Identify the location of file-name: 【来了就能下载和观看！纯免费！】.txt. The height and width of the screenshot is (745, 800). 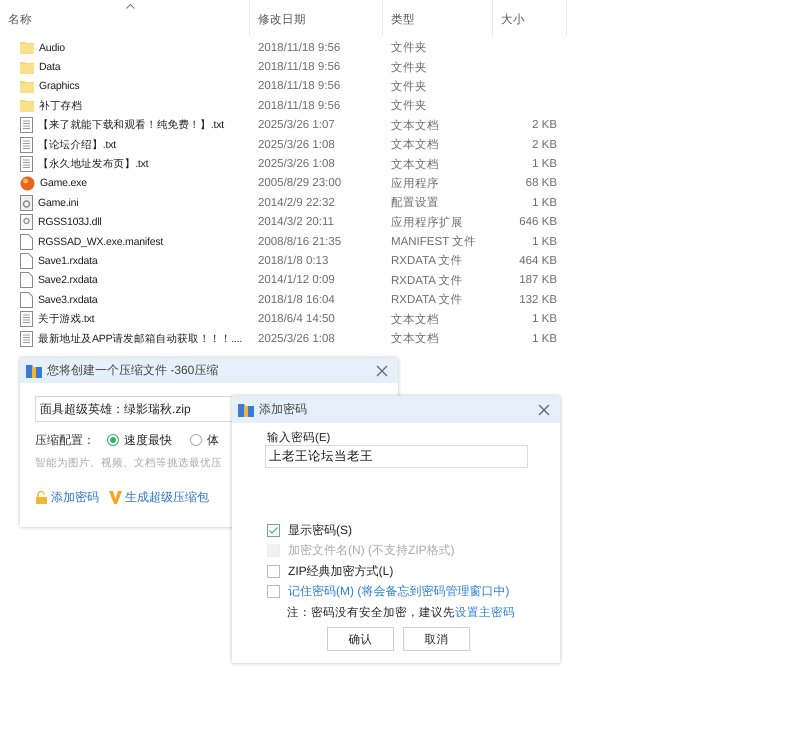
(131, 125).